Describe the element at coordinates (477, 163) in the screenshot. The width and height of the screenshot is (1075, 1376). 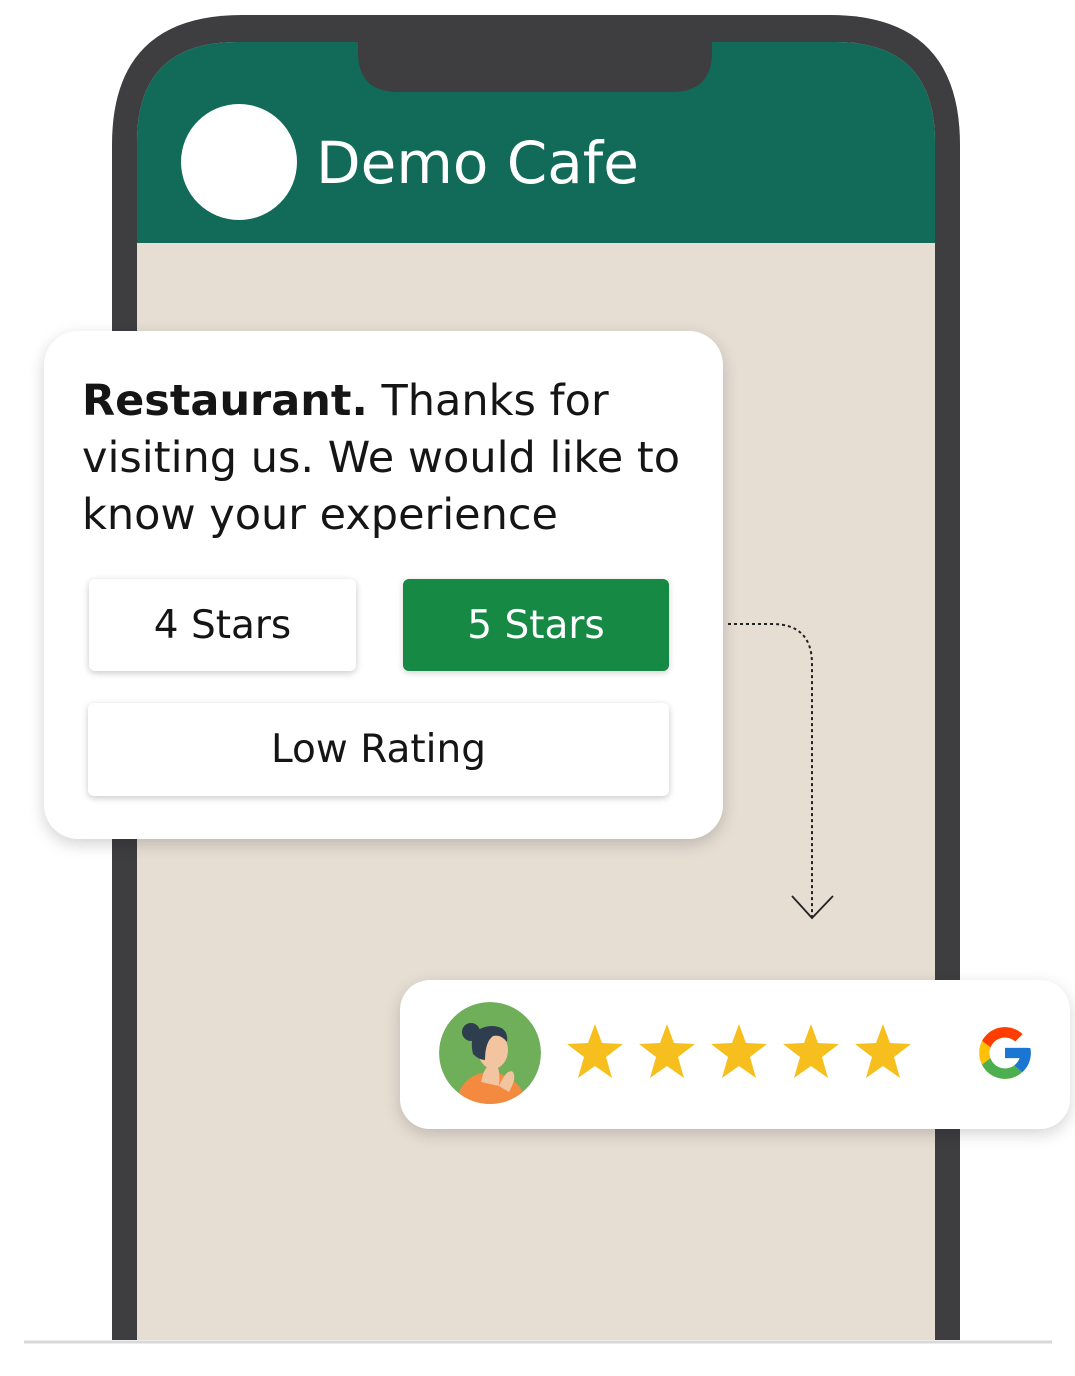
I see `chat-title: Demo Cafe` at that location.